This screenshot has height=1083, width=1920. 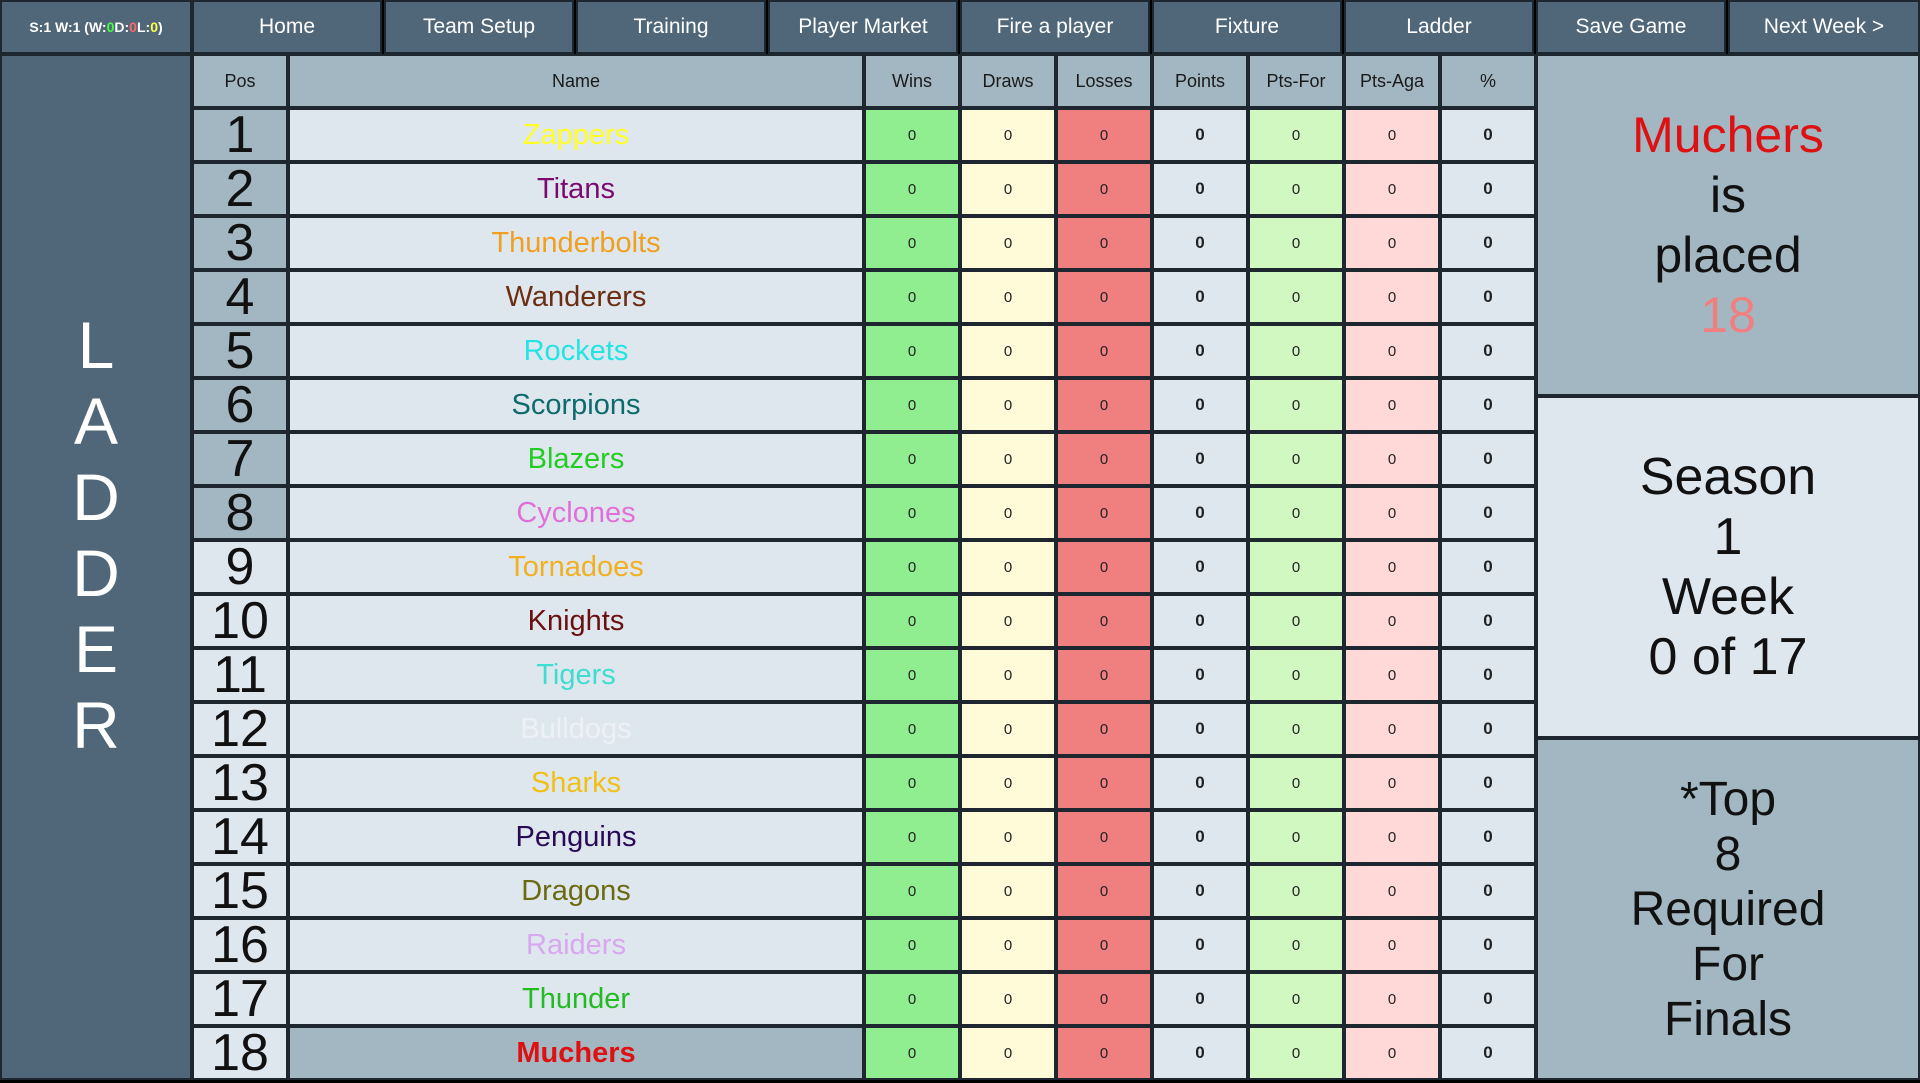 I want to click on finals-requirement-panel: *Top 8 Required For Finals, so click(x=1728, y=909).